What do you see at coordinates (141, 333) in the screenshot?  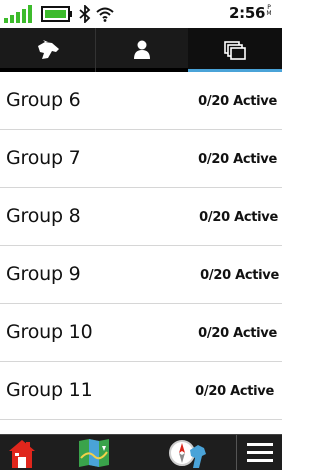 I see `group-row: Group 10 0/20 Active` at bounding box center [141, 333].